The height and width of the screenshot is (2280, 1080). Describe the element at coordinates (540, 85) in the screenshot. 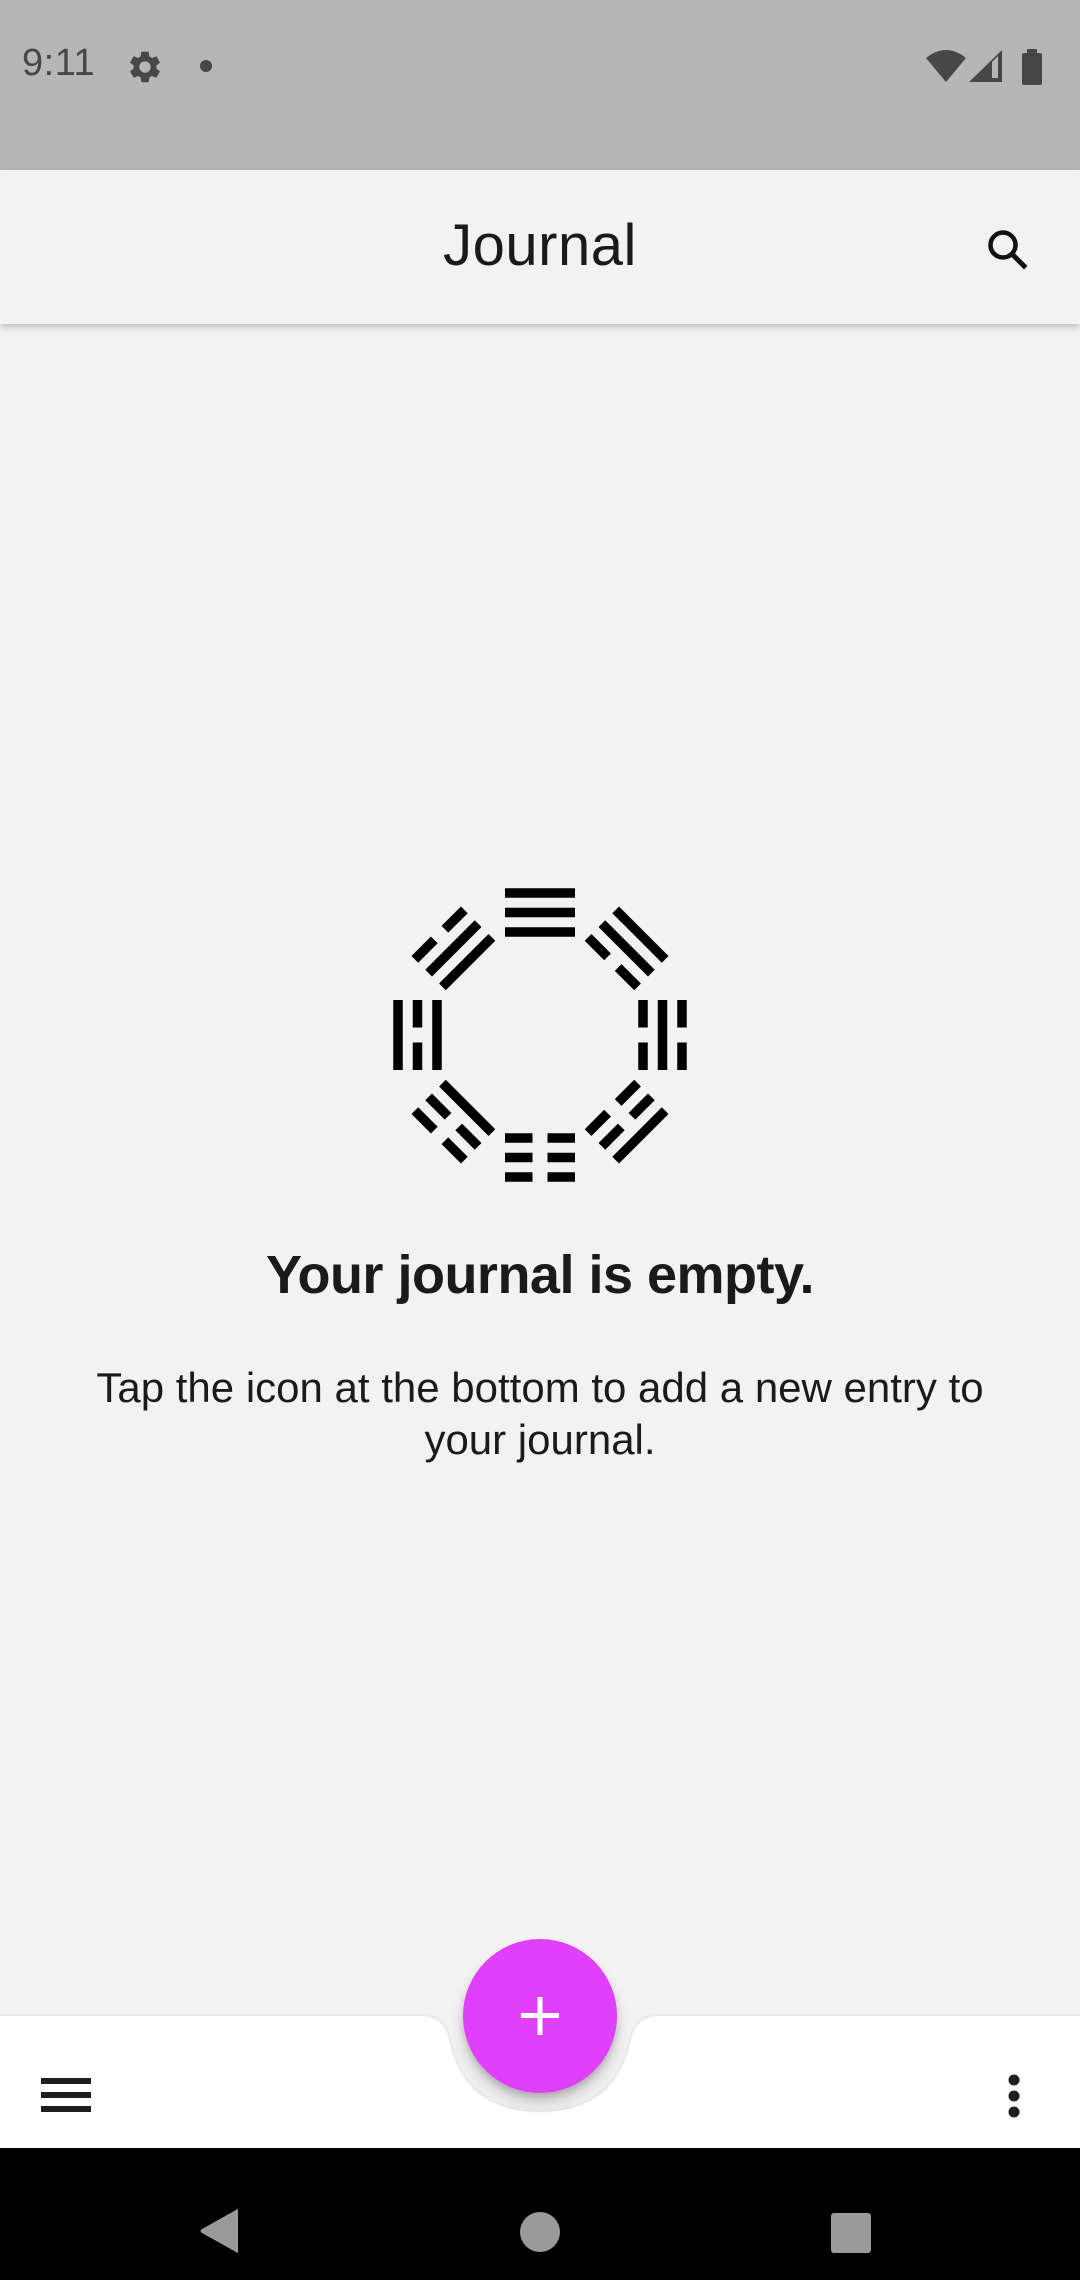

I see `status-bar: 9:11` at that location.